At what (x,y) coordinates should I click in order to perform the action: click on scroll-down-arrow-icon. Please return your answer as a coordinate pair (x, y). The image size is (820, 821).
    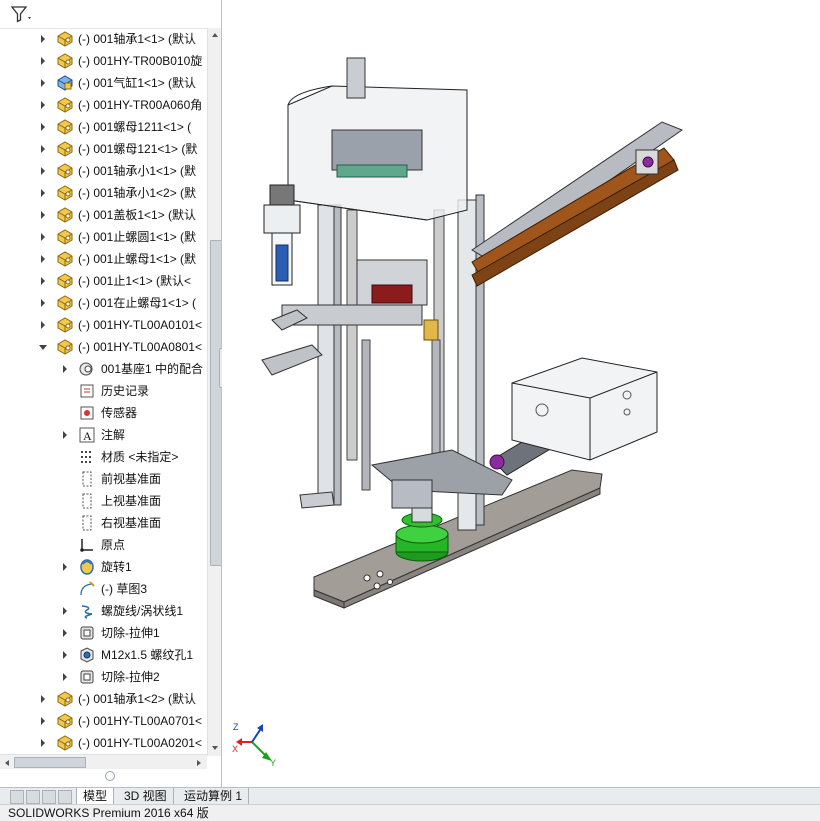
    Looking at the image, I should click on (215, 748).